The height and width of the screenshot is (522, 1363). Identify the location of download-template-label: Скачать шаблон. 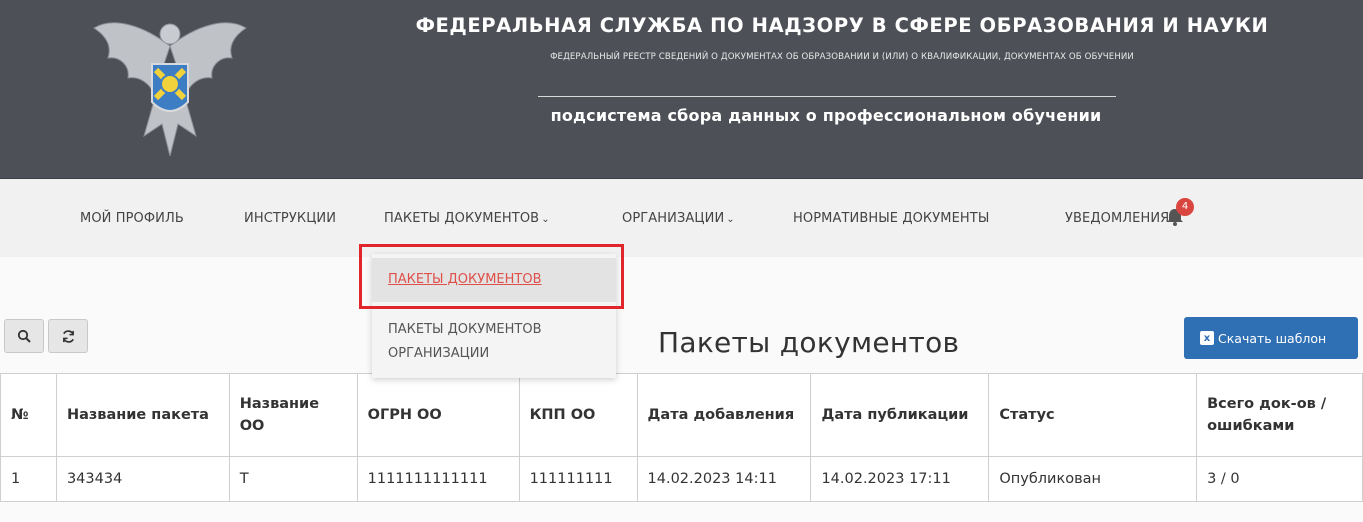
(1272, 338).